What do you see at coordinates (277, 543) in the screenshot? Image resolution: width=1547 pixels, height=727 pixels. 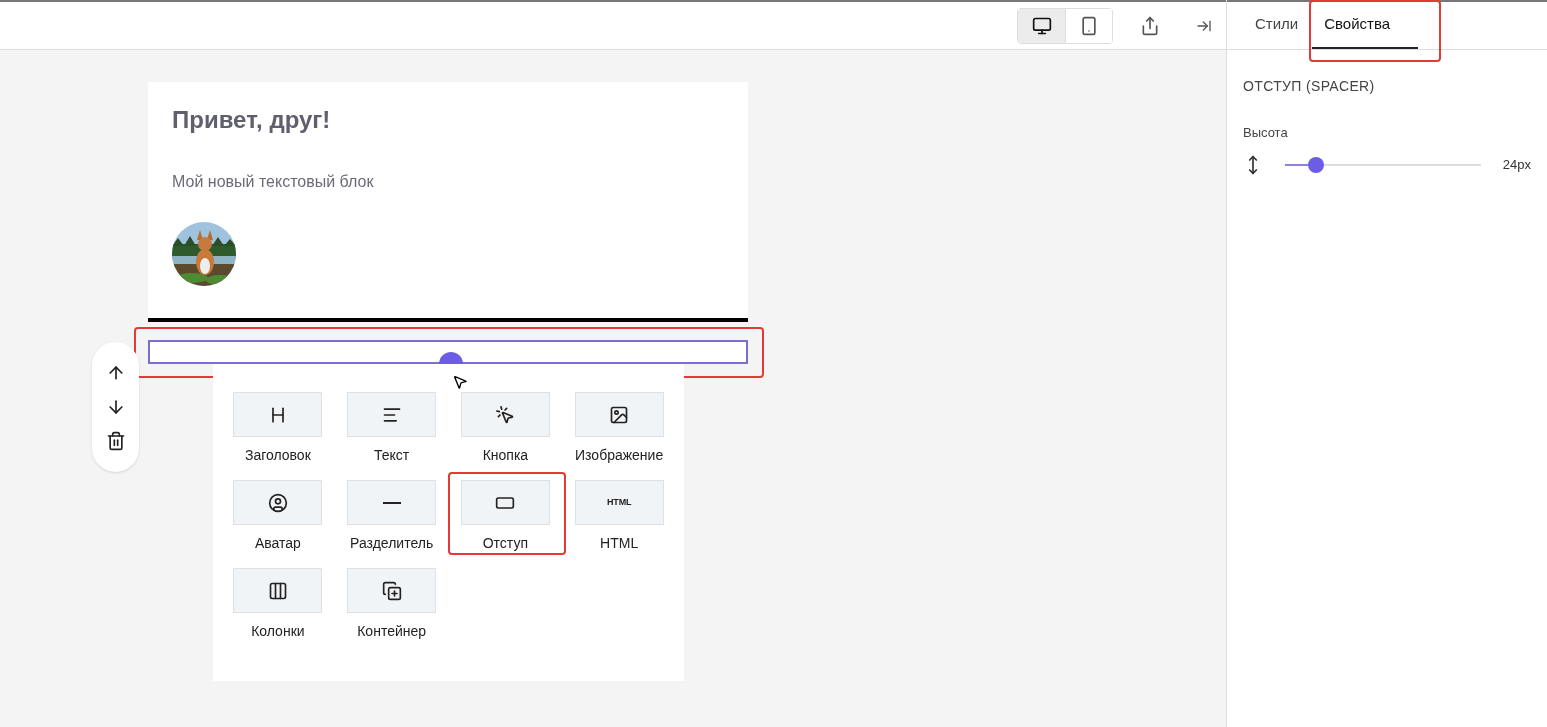 I see `block-label: Аватар` at bounding box center [277, 543].